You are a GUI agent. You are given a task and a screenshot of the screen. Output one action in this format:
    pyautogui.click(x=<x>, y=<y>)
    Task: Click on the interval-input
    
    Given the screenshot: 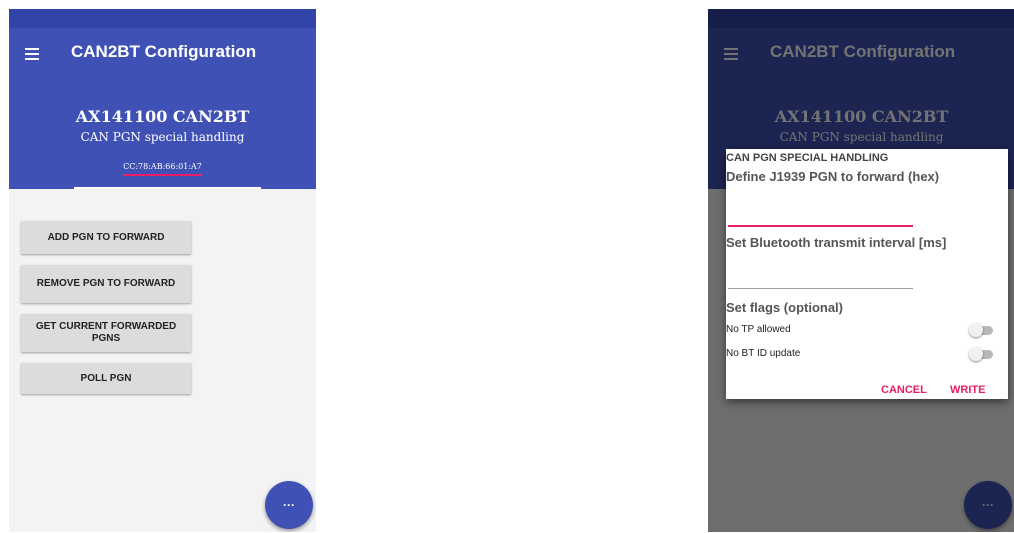 What is the action you would take?
    pyautogui.click(x=820, y=278)
    